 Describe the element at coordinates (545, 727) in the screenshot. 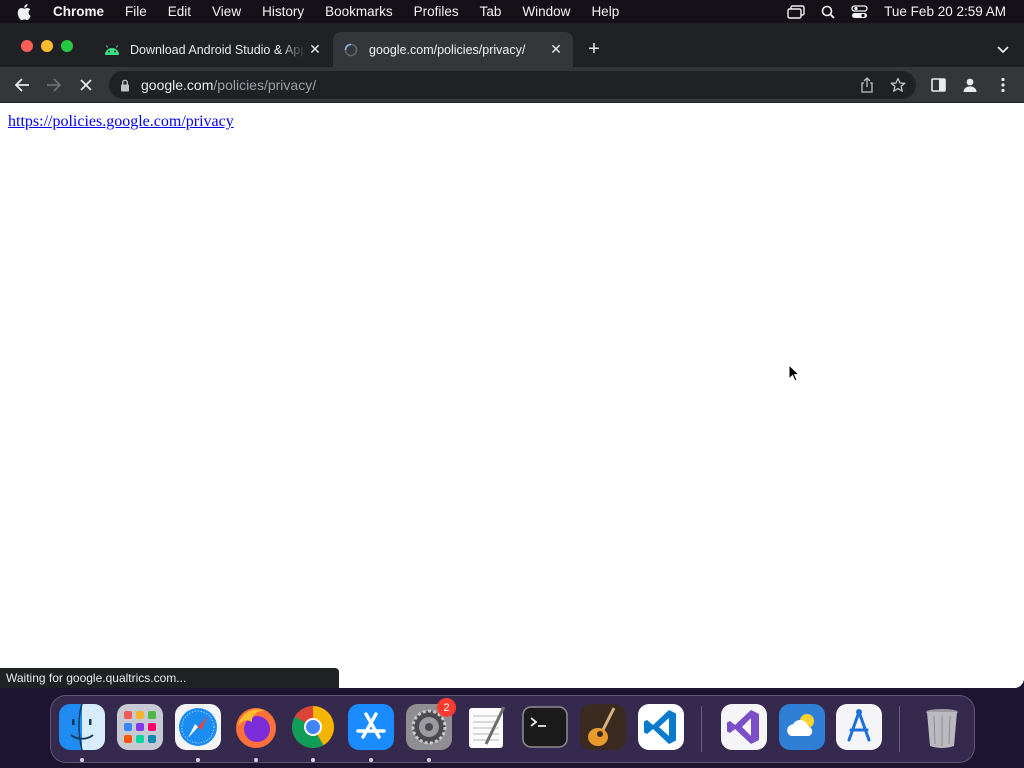

I see `terminal-icon` at that location.